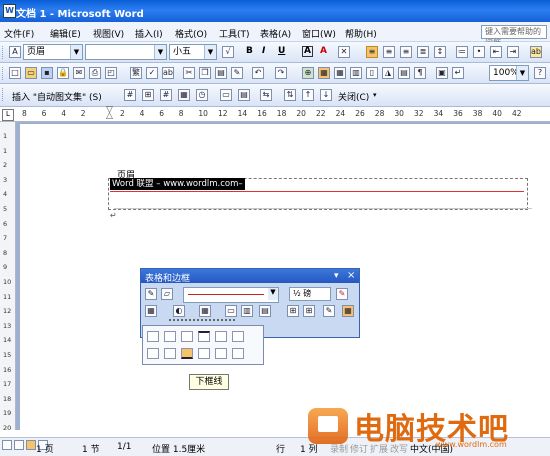  Describe the element at coordinates (375, 95) in the screenshot. I see `toolbar-options-icon: ▾` at that location.